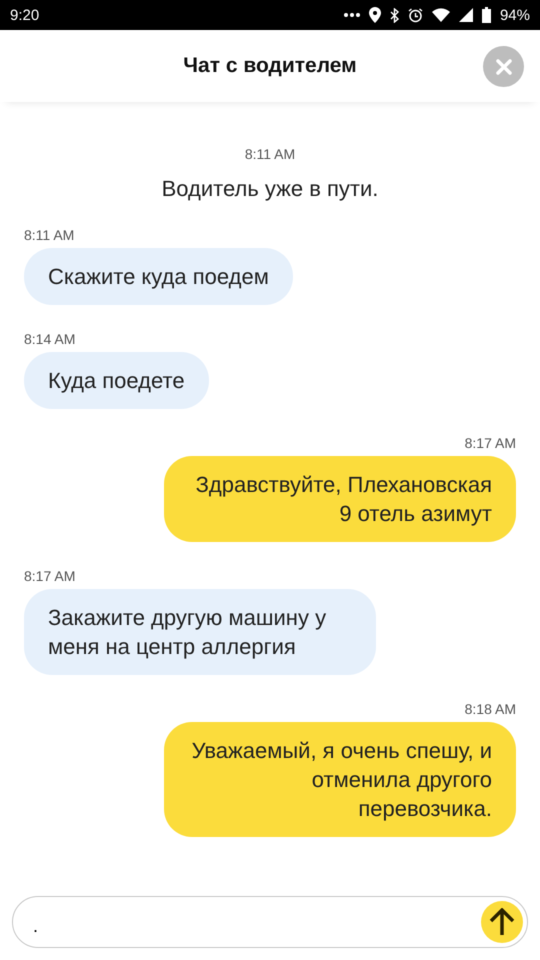  Describe the element at coordinates (270, 66) in the screenshot. I see `chat-title: Чат с водителем` at that location.